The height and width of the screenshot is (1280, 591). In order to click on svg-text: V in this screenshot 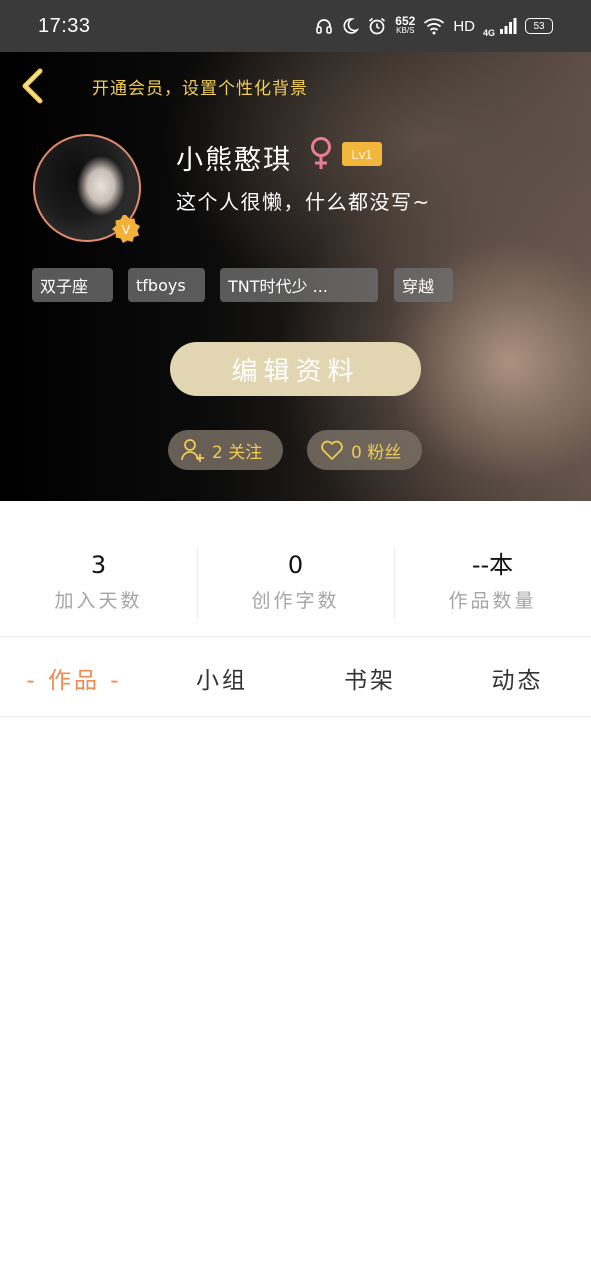, I will do `click(126, 229)`.